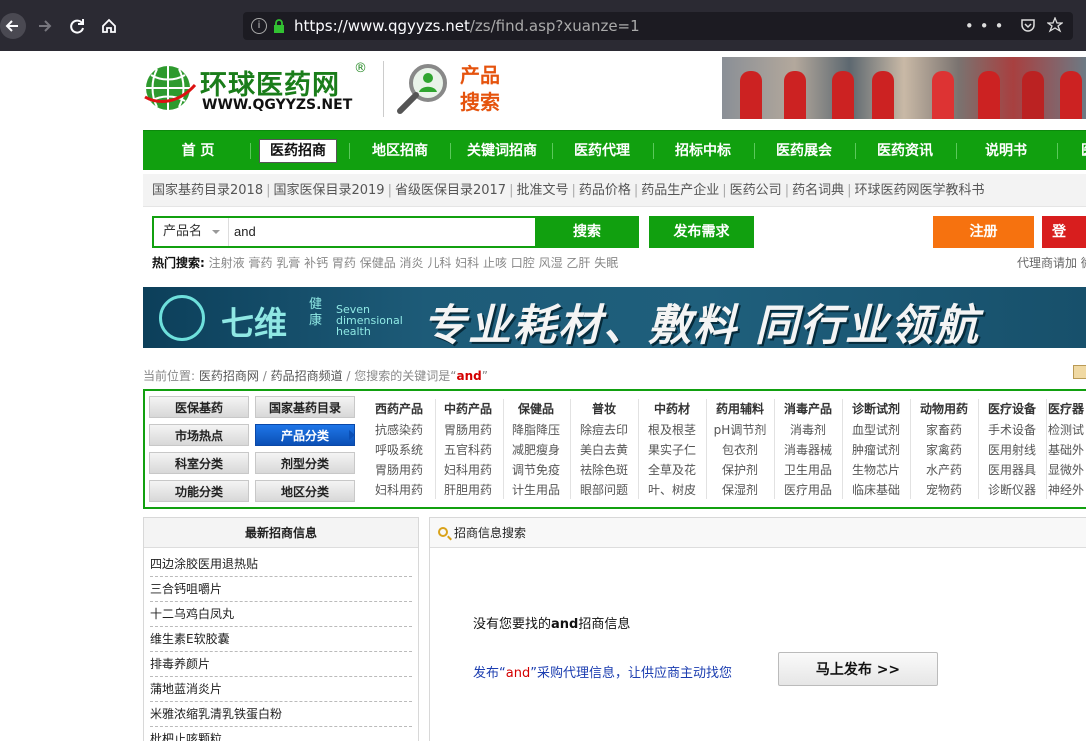  I want to click on category-column-head: 保健品, so click(536, 409).